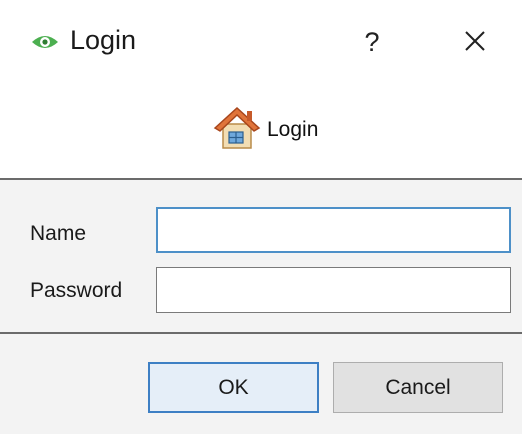 The image size is (522, 434). What do you see at coordinates (475, 46) in the screenshot?
I see `close-icon` at bounding box center [475, 46].